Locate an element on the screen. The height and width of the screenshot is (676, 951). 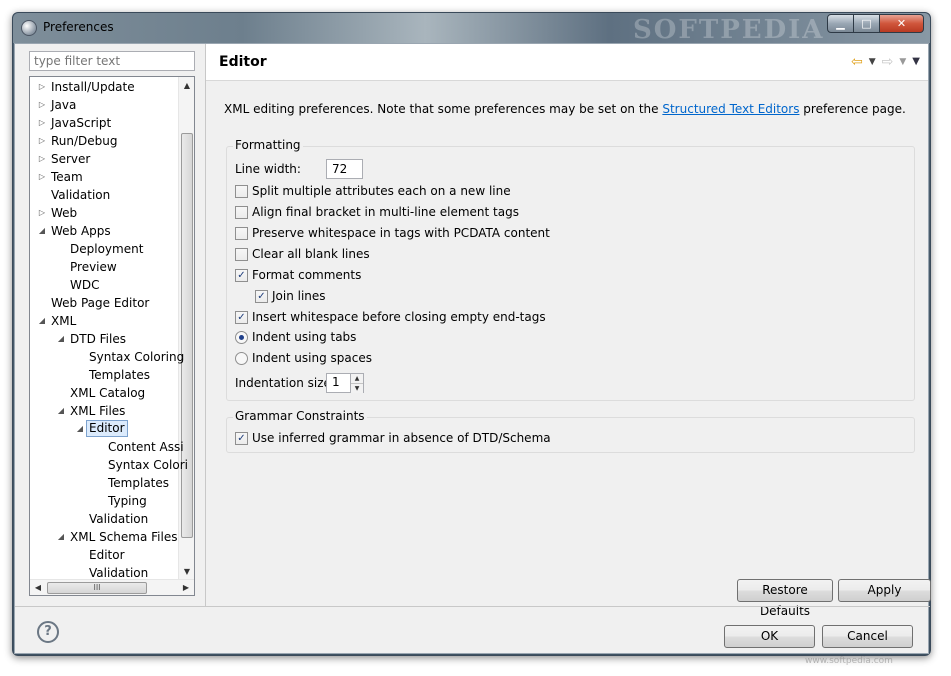
cancel-button: Cancel is located at coordinates (867, 636).